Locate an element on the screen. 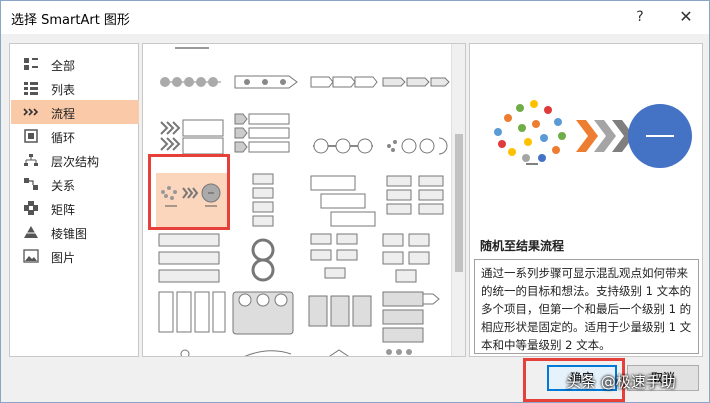 This screenshot has height=403, width=710. category-label: 图片 is located at coordinates (63, 258).